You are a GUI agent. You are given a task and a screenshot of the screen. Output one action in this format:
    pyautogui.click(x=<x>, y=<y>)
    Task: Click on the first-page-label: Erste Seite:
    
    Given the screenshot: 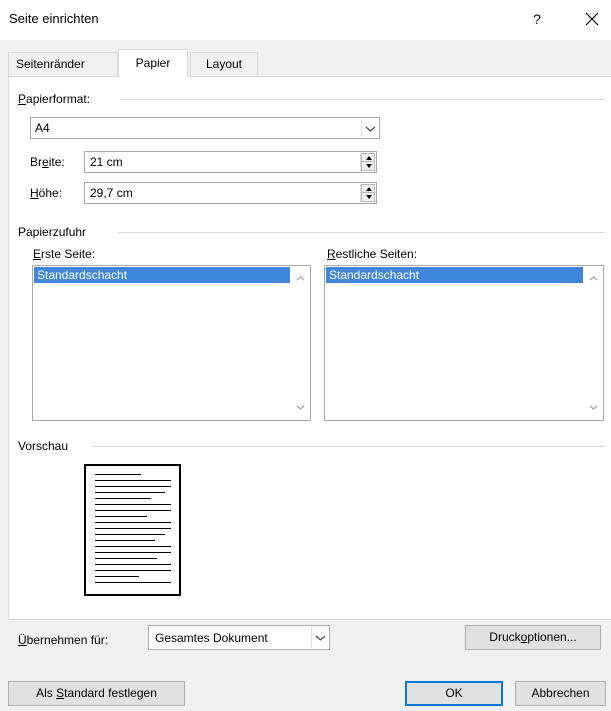 What is the action you would take?
    pyautogui.click(x=64, y=254)
    